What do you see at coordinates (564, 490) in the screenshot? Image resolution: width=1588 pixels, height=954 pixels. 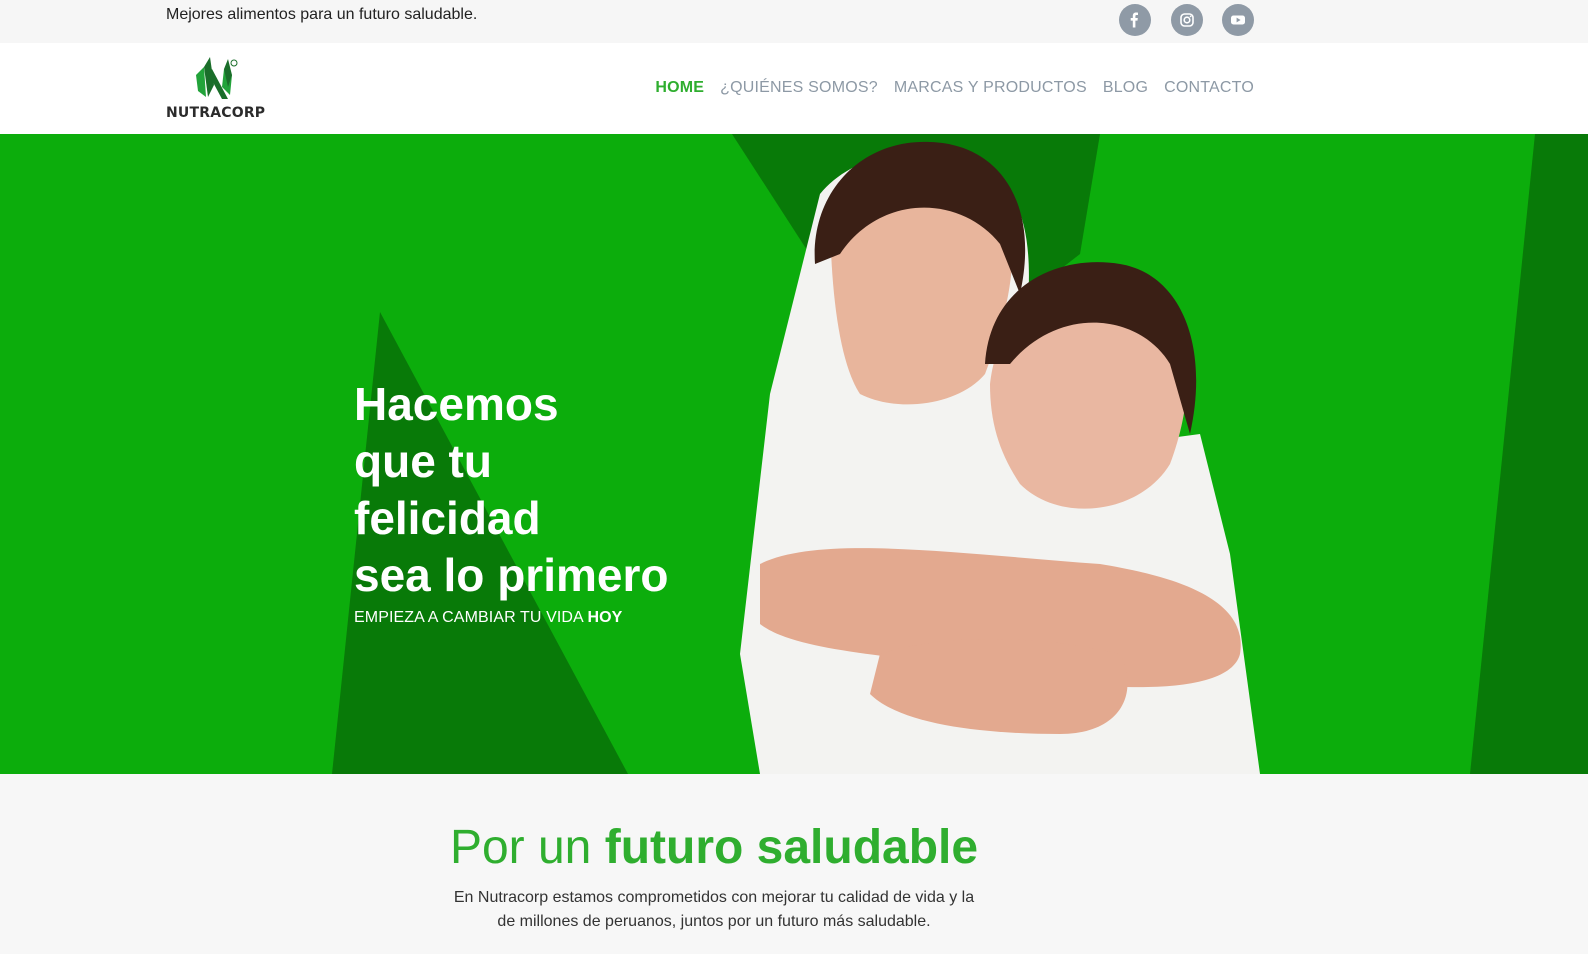 I see `hero-title: Hacemos que tu felicidad sea lo primero` at bounding box center [564, 490].